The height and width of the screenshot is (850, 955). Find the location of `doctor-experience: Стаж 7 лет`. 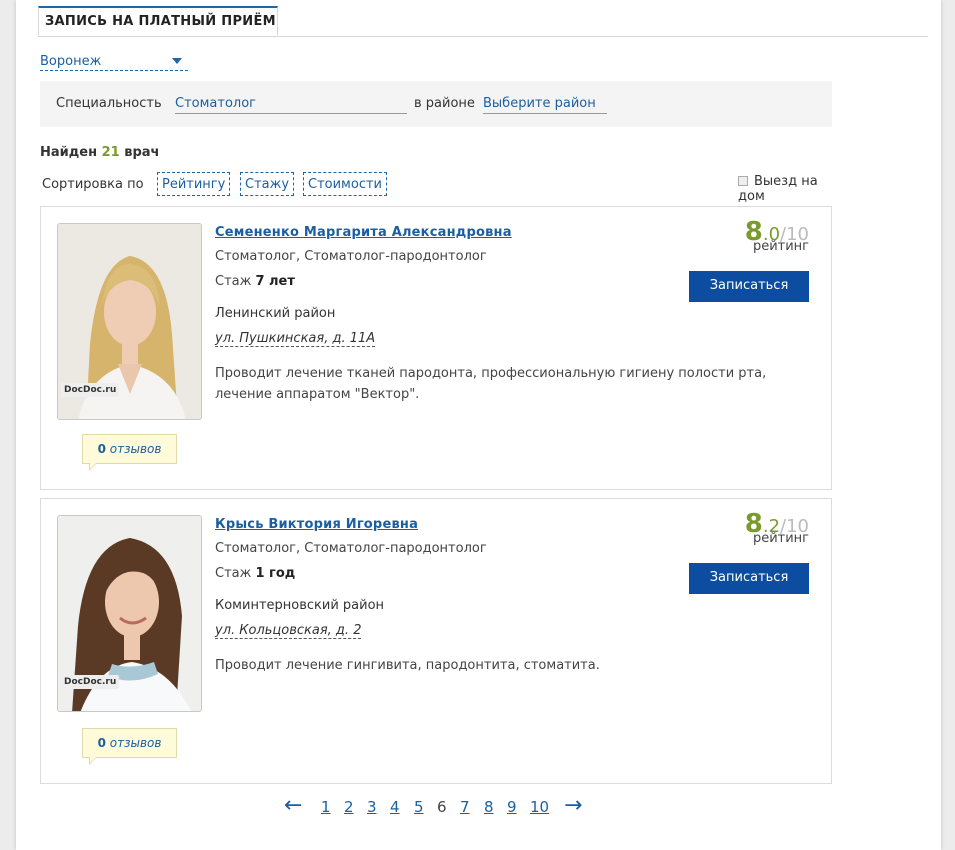

doctor-experience: Стаж 7 лет is located at coordinates (255, 281).